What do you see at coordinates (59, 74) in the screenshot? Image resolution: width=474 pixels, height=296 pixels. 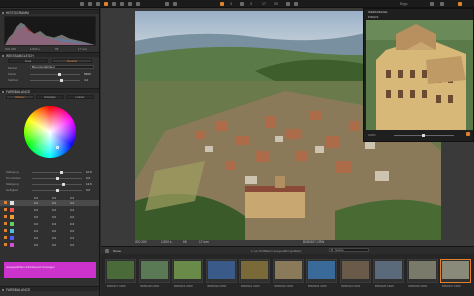 I see `kelvin-knob` at bounding box center [59, 74].